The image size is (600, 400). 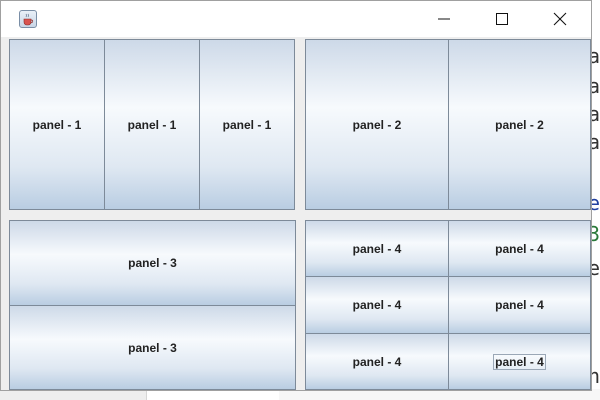 I want to click on close-button, so click(x=560, y=19).